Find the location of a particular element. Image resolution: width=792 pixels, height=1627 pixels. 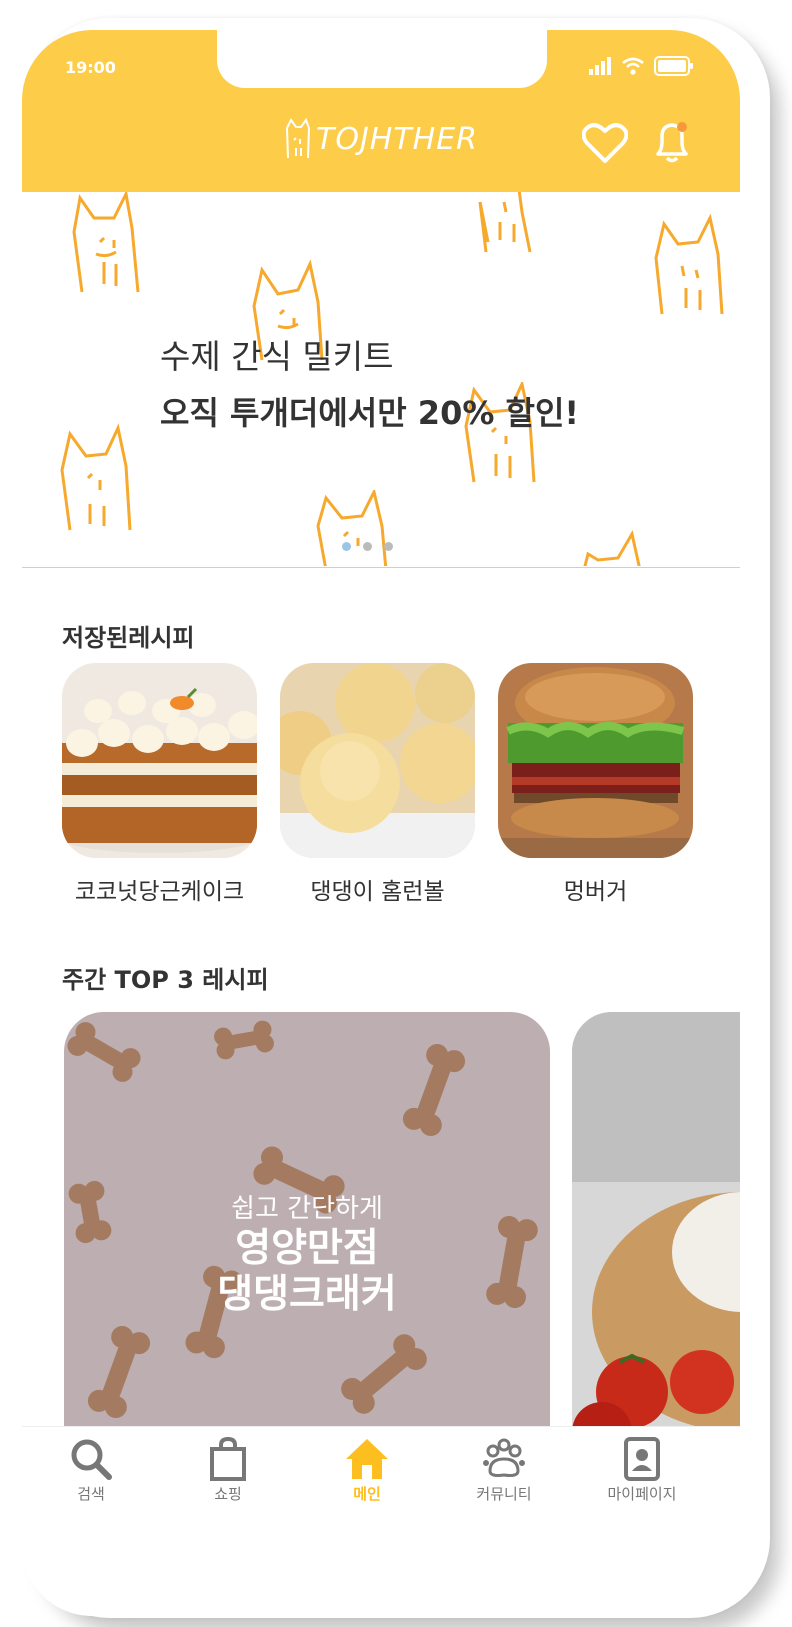

card-subtitle: 쉽고 간단하게 is located at coordinates (307, 1209).